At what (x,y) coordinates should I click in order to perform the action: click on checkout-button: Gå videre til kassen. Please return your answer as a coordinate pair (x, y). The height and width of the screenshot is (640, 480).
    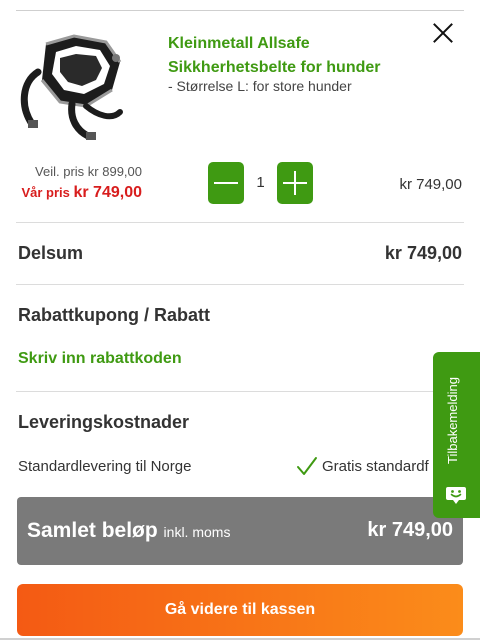
    Looking at the image, I should click on (240, 610).